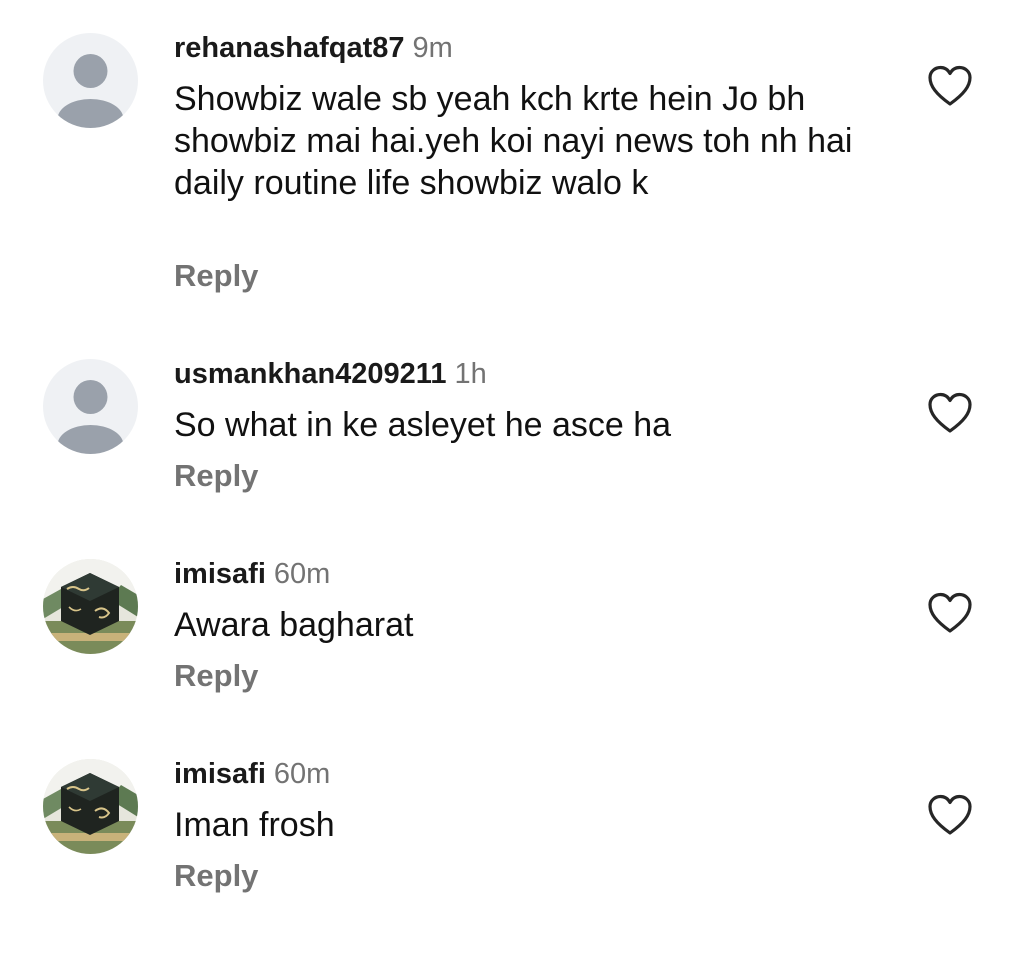  Describe the element at coordinates (470, 374) in the screenshot. I see `comment-timestamp: 1h` at that location.